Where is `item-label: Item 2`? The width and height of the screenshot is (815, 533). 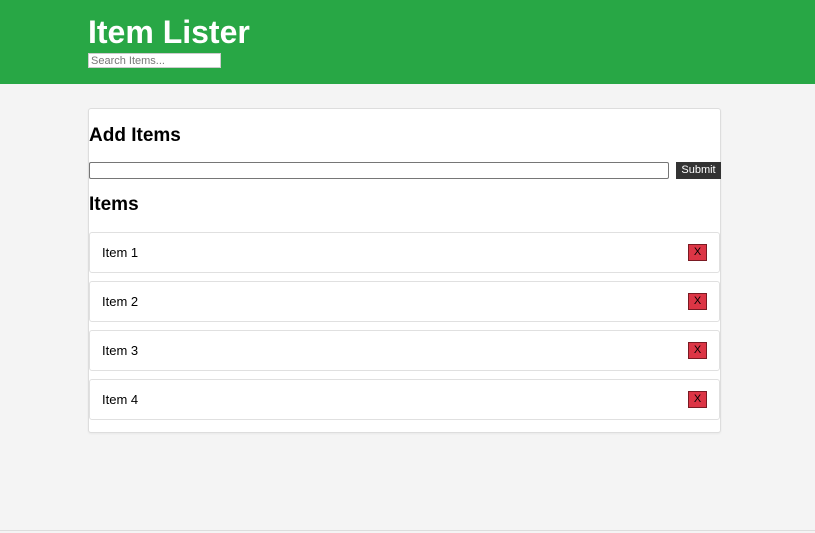
item-label: Item 2 is located at coordinates (120, 301).